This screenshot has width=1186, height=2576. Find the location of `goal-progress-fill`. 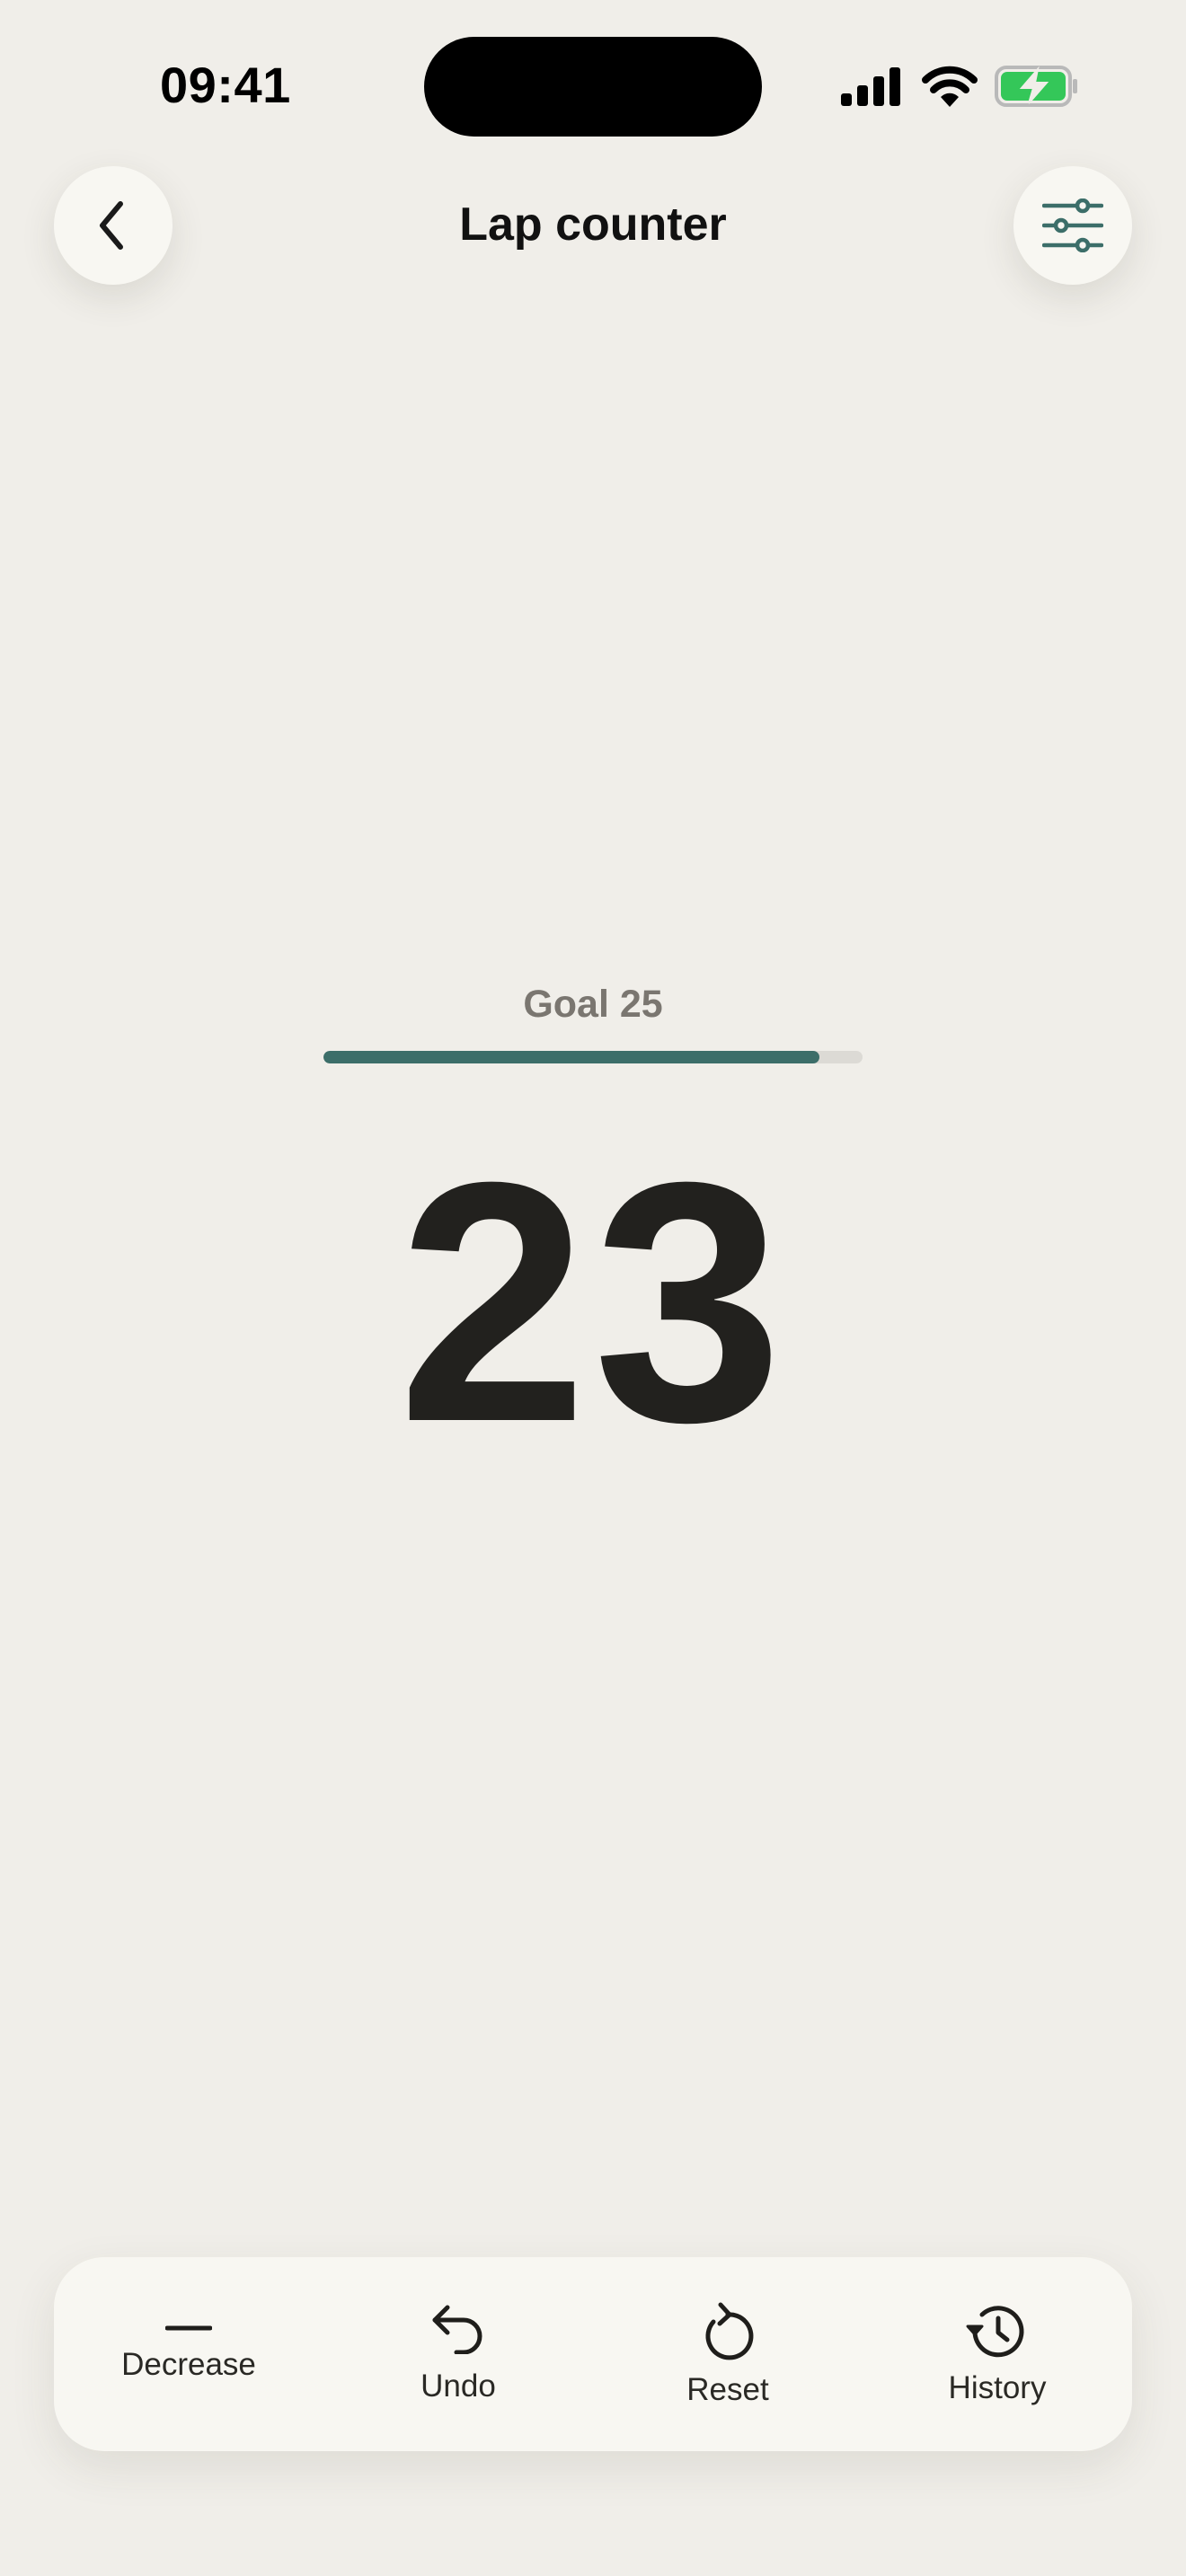

goal-progress-fill is located at coordinates (571, 1057).